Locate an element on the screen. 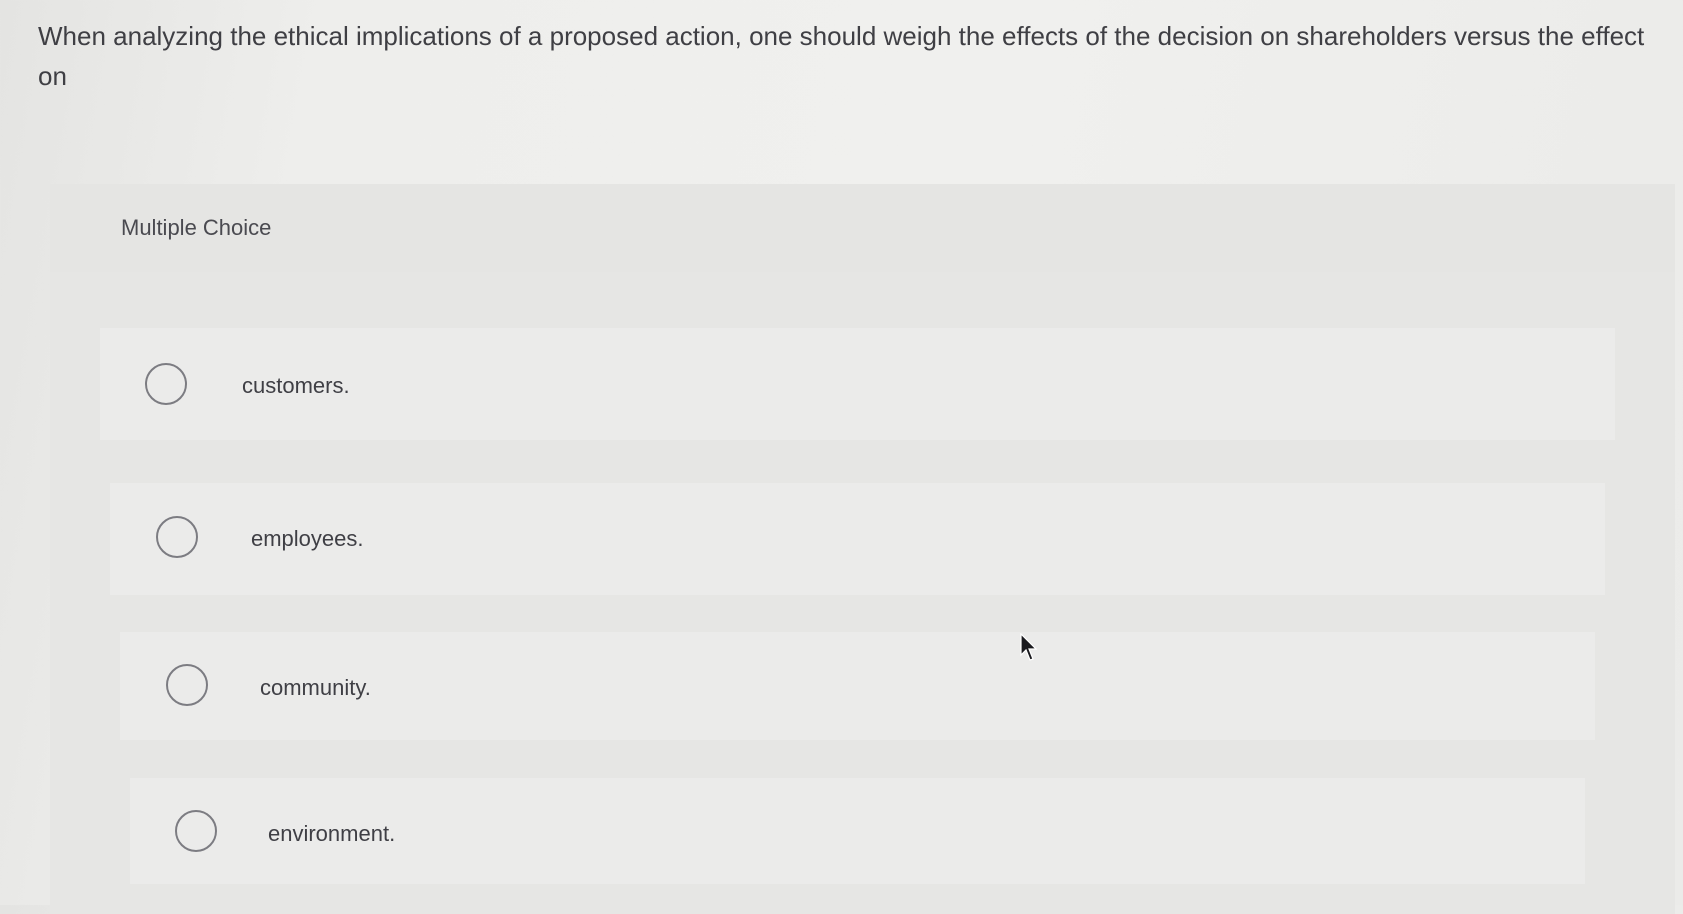  arrow-pointer-icon is located at coordinates (1029, 647).